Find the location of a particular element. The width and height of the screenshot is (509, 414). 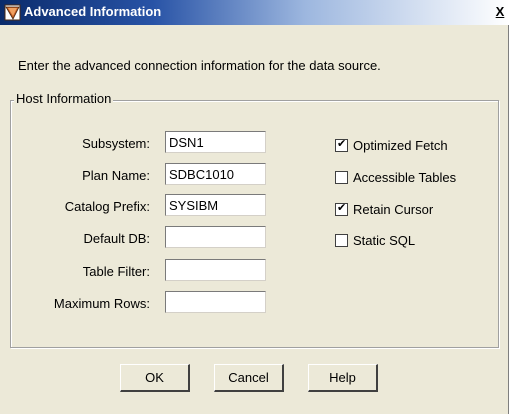

database-app-icon is located at coordinates (12, 12).